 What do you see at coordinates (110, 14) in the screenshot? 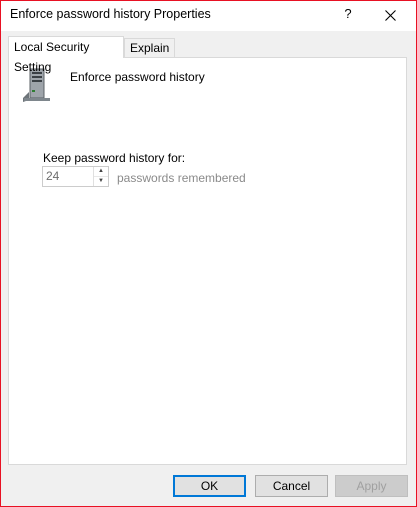
I see `window-title: Enforce password history Properties` at bounding box center [110, 14].